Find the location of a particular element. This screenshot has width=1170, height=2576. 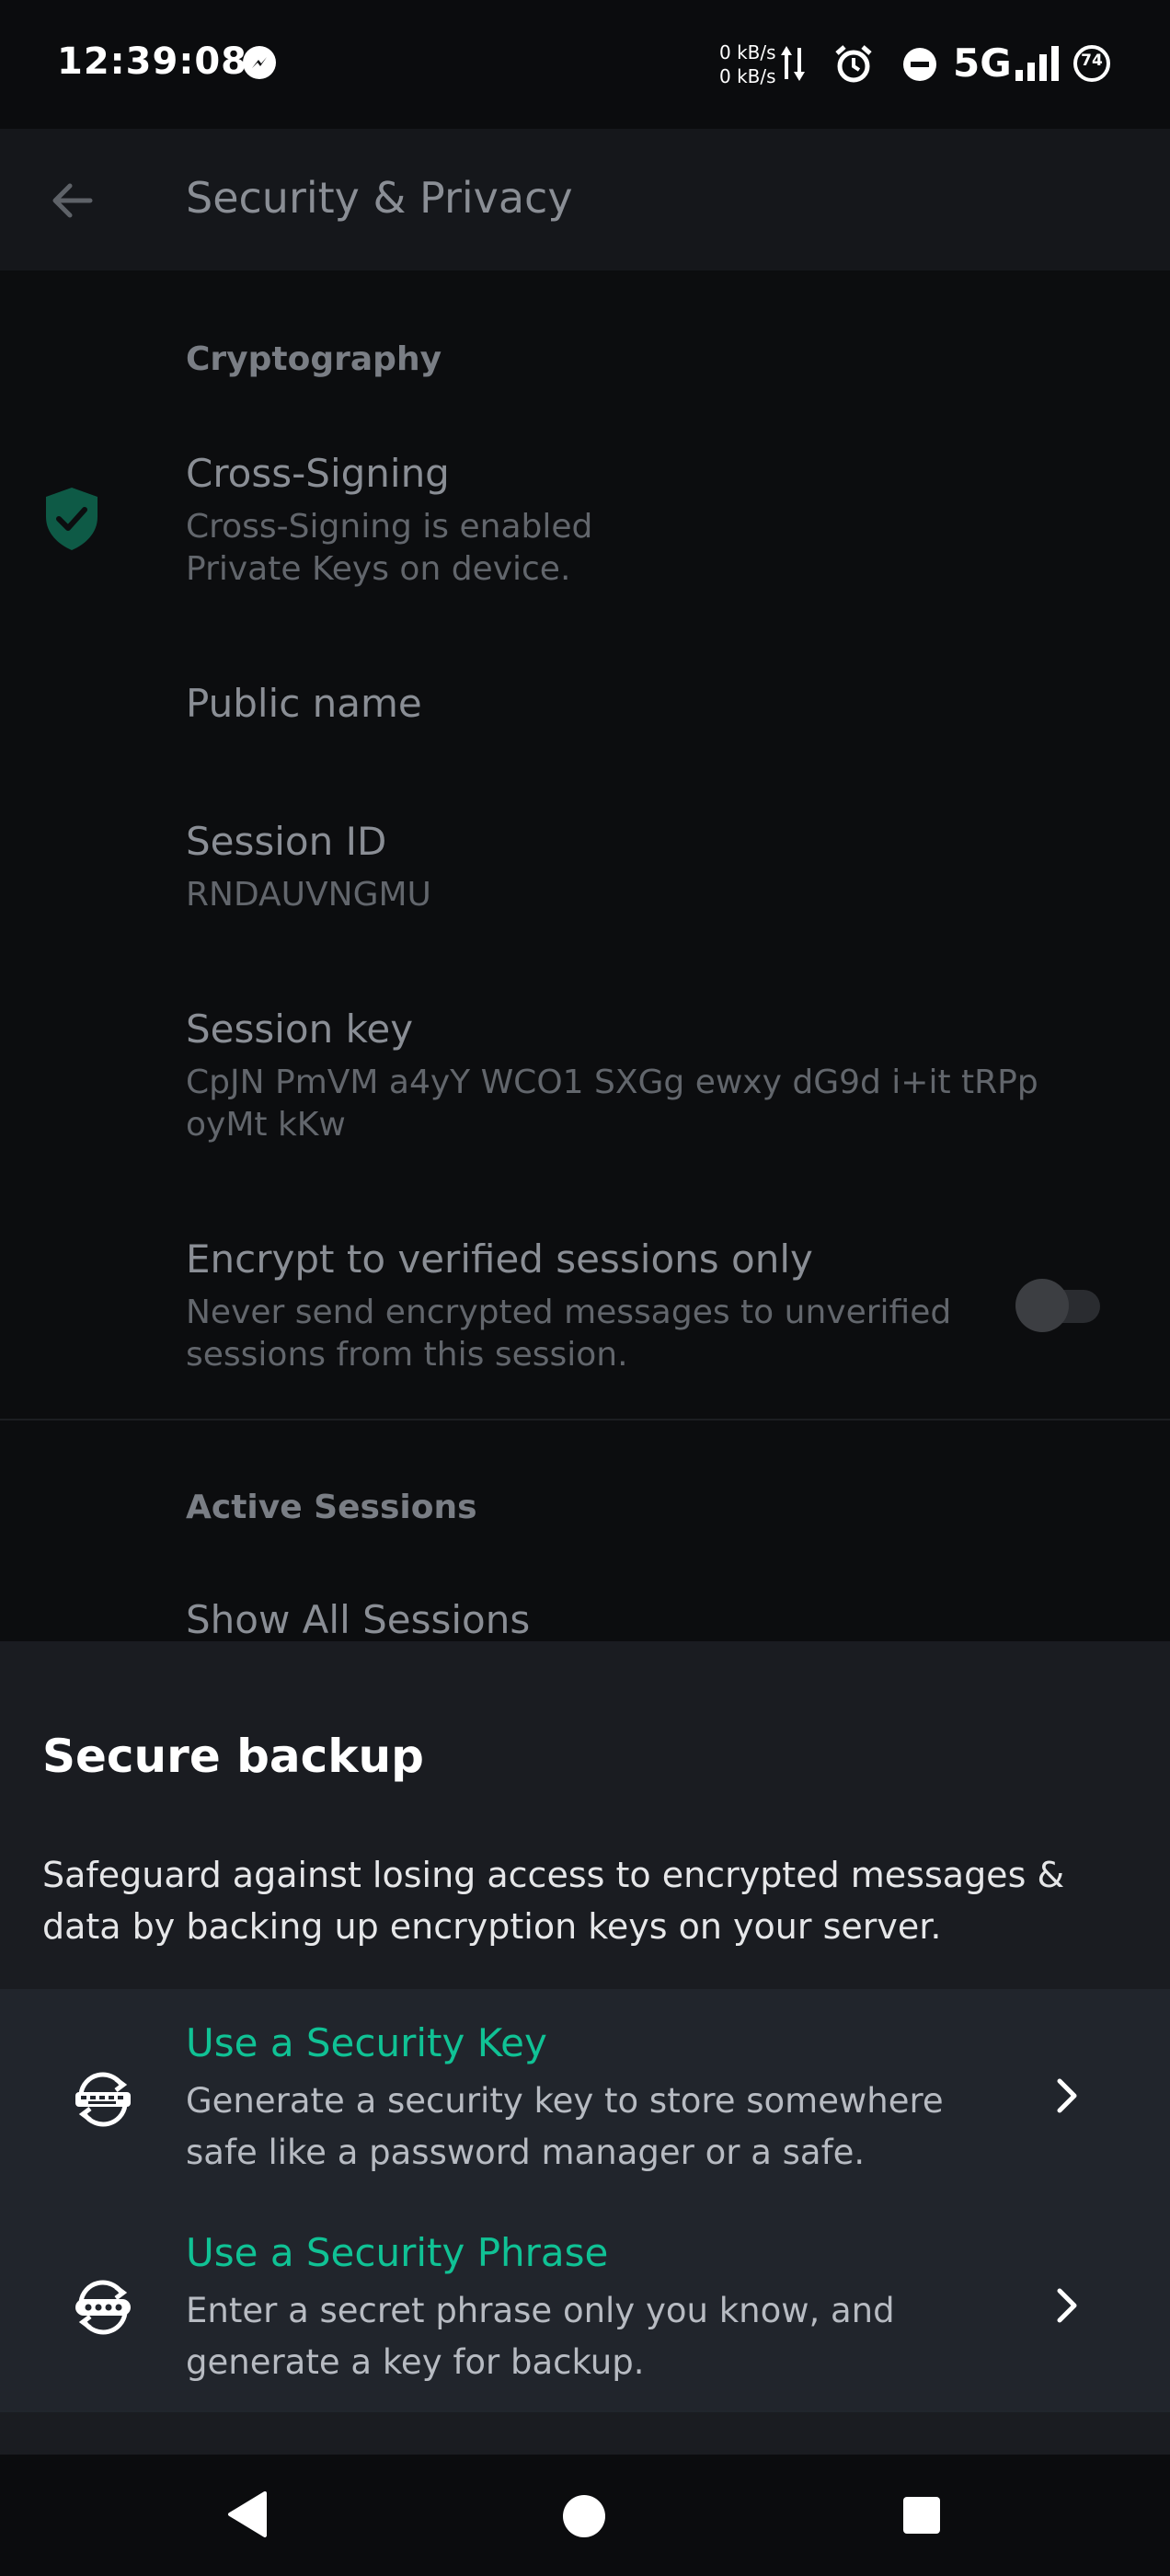

app-bar is located at coordinates (585, 199).